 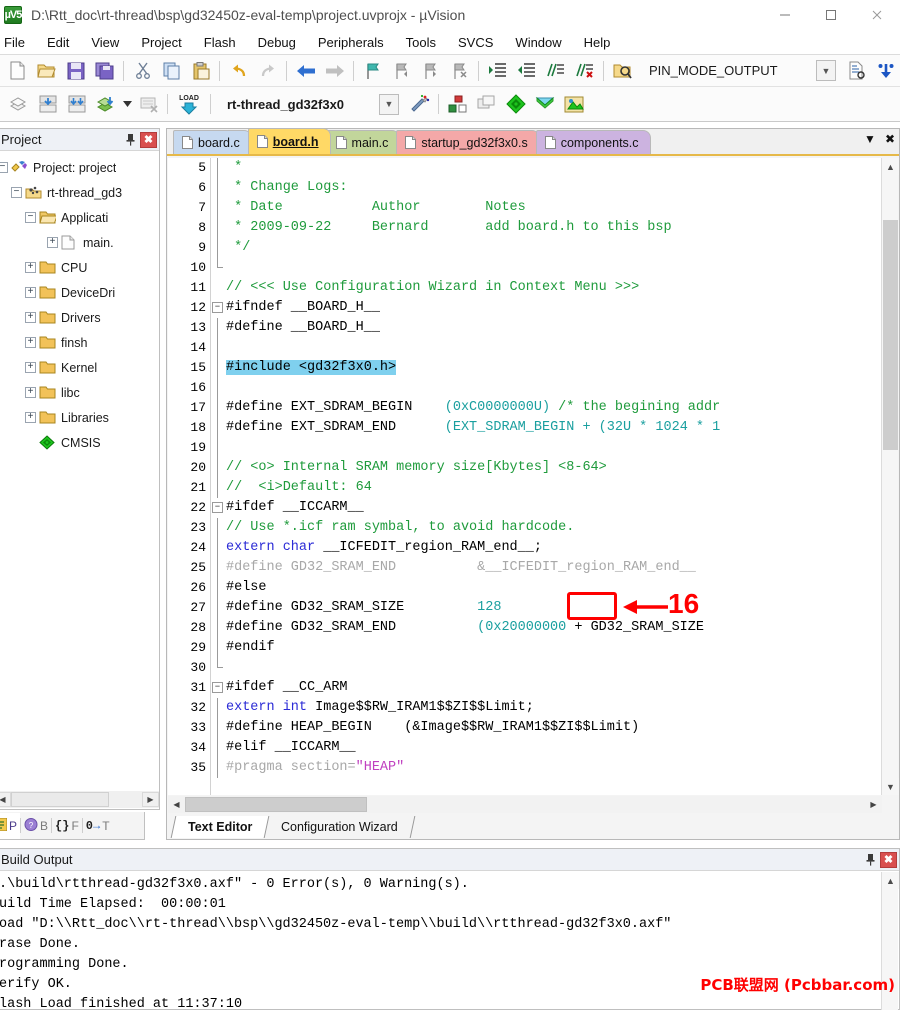 What do you see at coordinates (79, 267) in the screenshot?
I see `tree-item-cpu: + CPU` at bounding box center [79, 267].